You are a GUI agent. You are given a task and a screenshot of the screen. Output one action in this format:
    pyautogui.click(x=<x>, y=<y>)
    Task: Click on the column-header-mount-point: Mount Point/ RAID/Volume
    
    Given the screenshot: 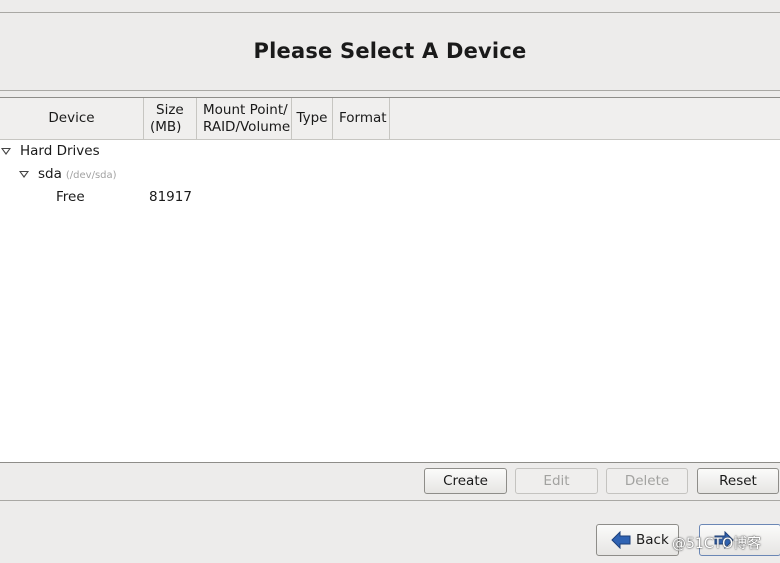 What is the action you would take?
    pyautogui.click(x=244, y=118)
    